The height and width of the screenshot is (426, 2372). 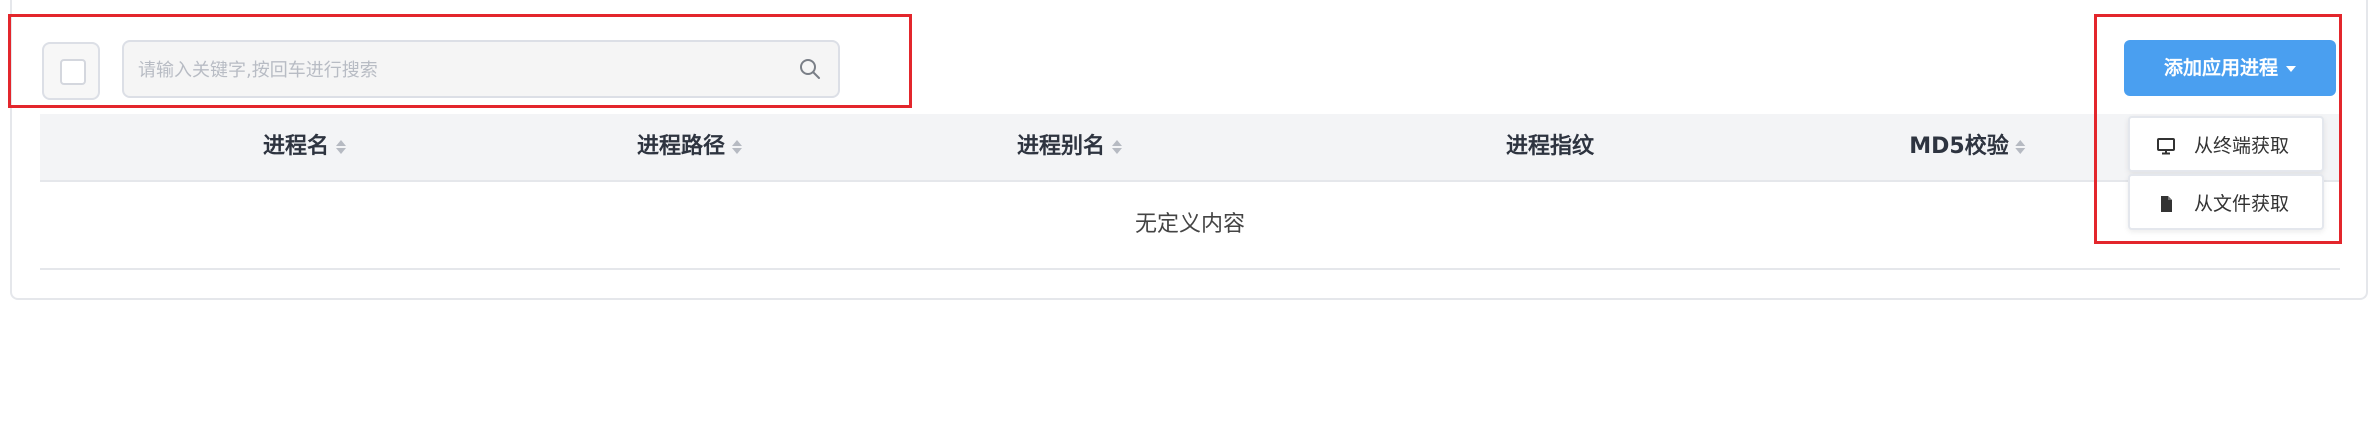 I want to click on add-process-button-label: 添加应用进程, so click(x=2220, y=68).